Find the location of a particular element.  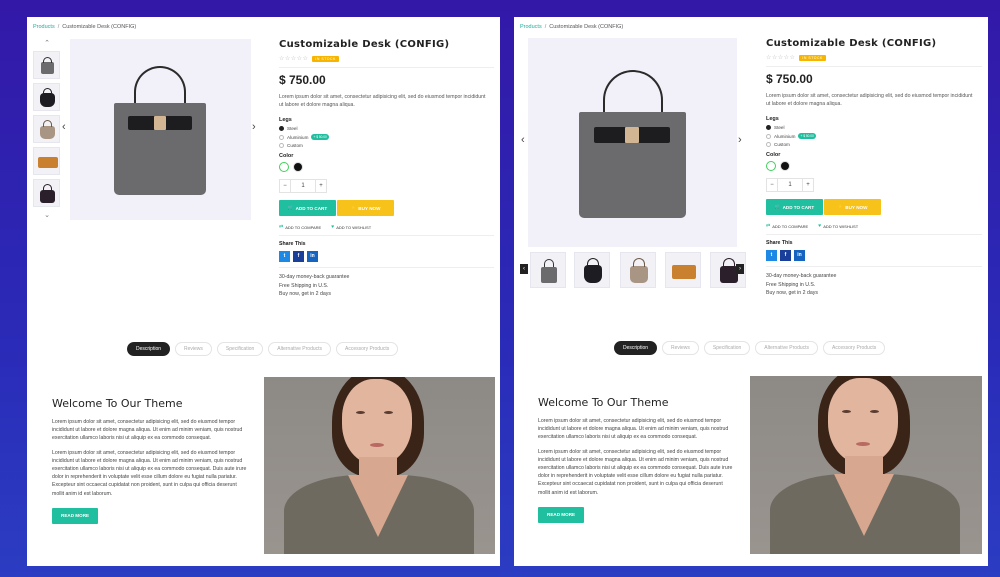

cart-icon: 🛒 is located at coordinates (290, 207).